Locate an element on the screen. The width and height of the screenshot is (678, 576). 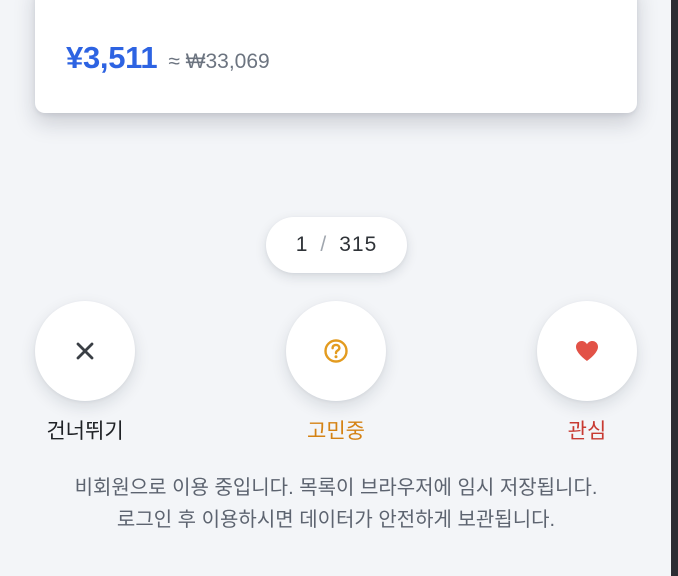
heart-icon is located at coordinates (587, 351).